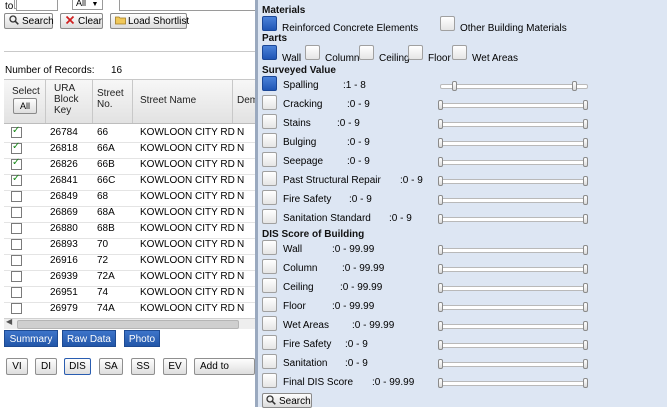 Image resolution: width=667 pixels, height=410 pixels. I want to click on filter-search-button: Search, so click(287, 400).